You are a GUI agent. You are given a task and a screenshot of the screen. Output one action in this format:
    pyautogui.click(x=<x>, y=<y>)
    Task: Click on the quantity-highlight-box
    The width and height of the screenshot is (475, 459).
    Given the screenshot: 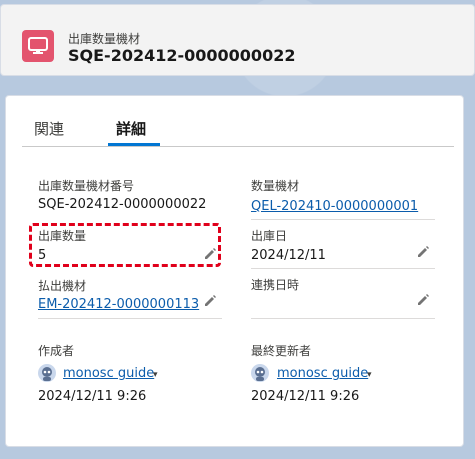 What is the action you would take?
    pyautogui.click(x=125, y=245)
    